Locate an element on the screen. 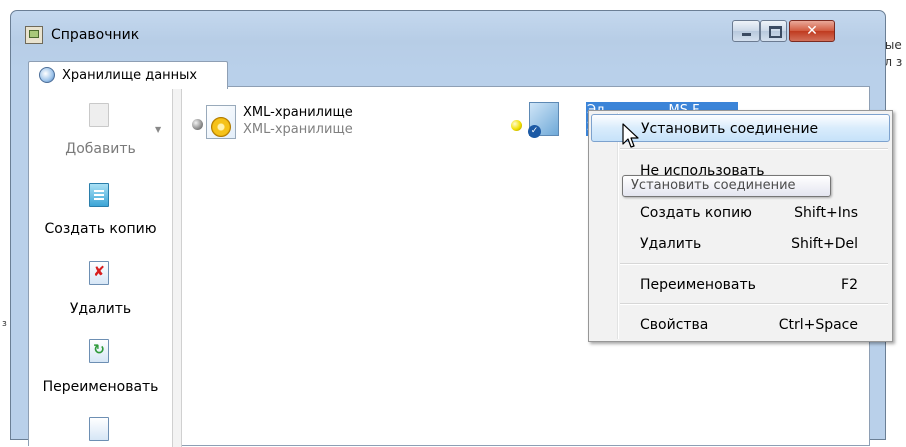 This screenshot has width=906, height=447. sidebar-item-rename: ↻ Переименовать is located at coordinates (100, 370).